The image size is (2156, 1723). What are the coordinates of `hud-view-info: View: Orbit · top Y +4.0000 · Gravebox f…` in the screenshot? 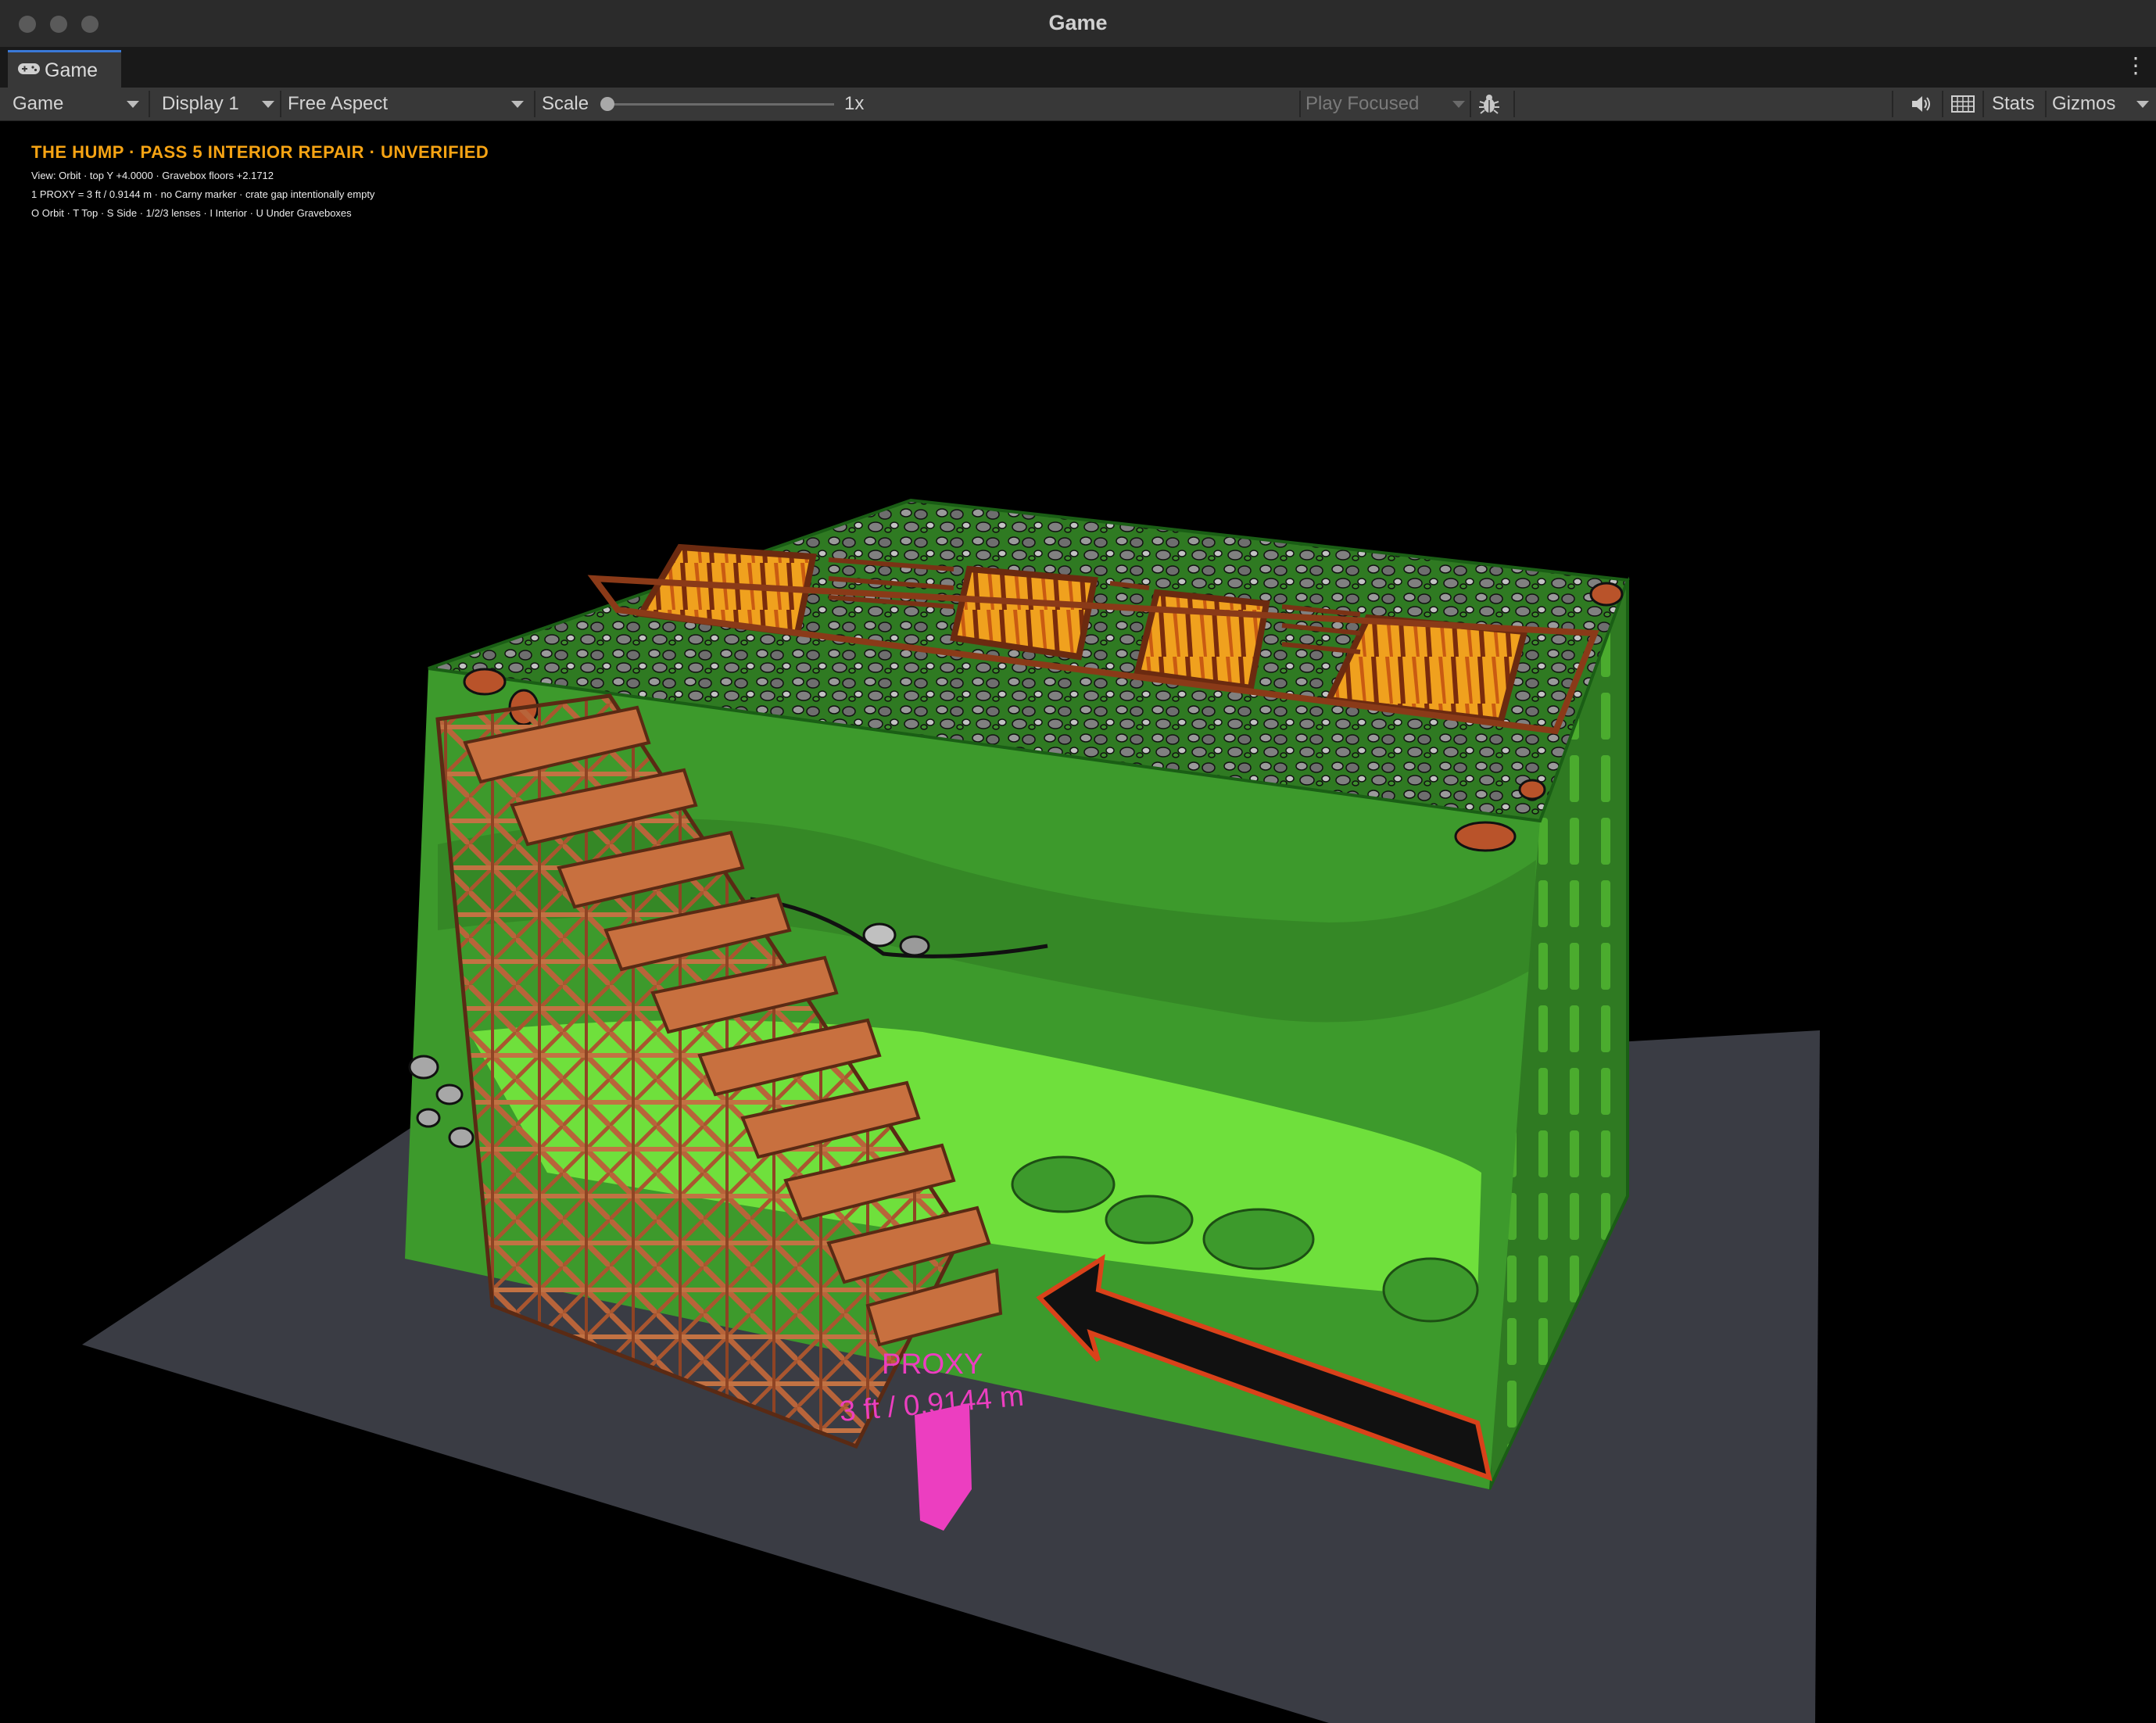 It's located at (152, 175).